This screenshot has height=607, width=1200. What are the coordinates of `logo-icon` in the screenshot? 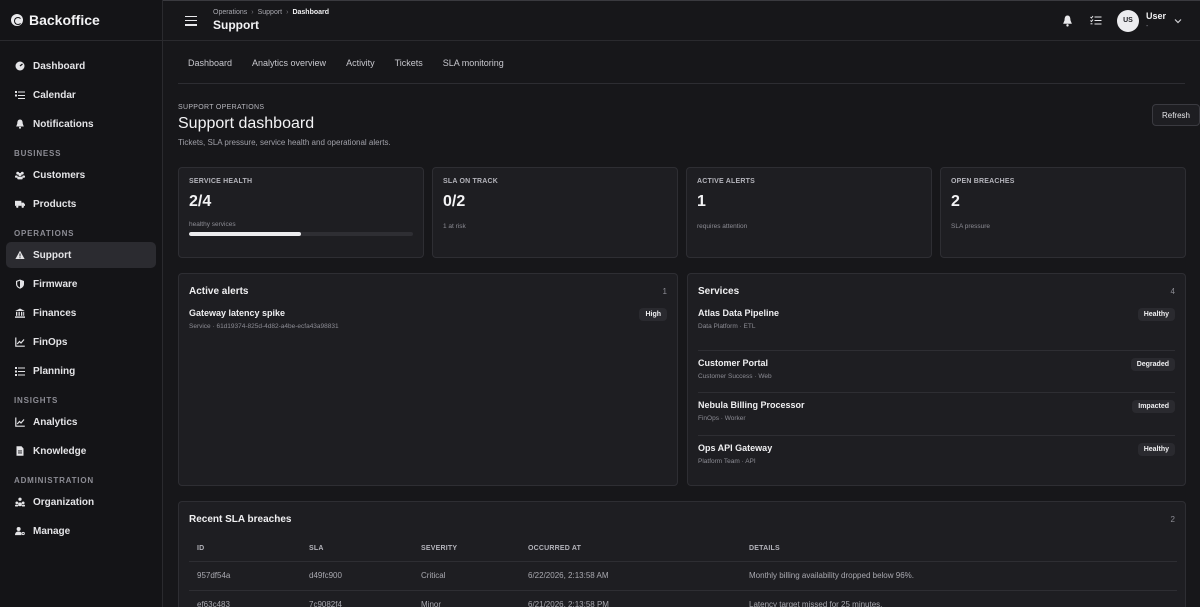 It's located at (17, 20).